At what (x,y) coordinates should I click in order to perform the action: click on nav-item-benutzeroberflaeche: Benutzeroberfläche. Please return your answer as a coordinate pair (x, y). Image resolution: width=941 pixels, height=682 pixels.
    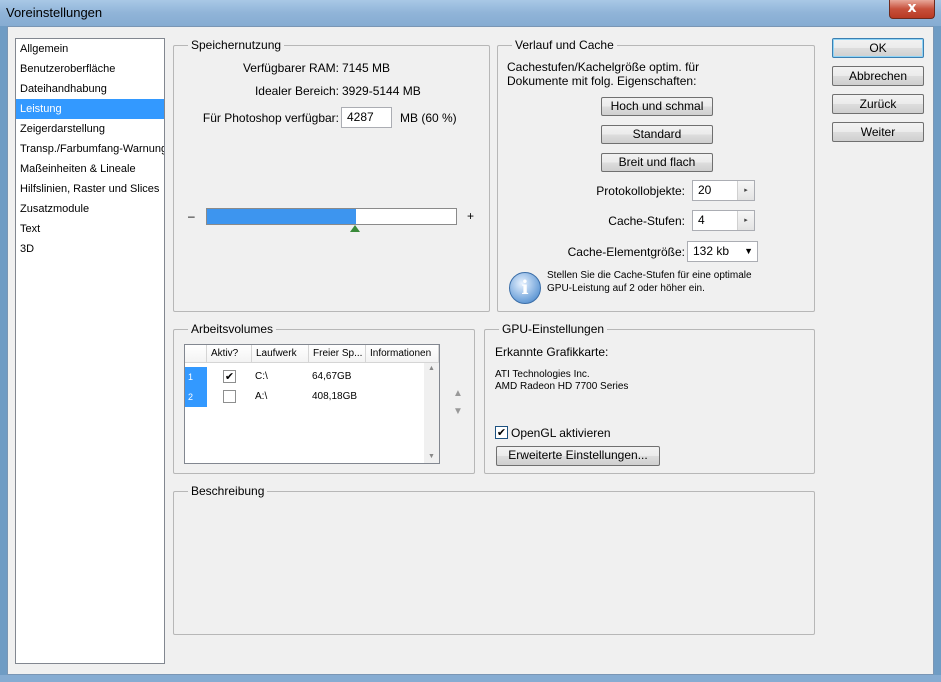
    Looking at the image, I should click on (90, 69).